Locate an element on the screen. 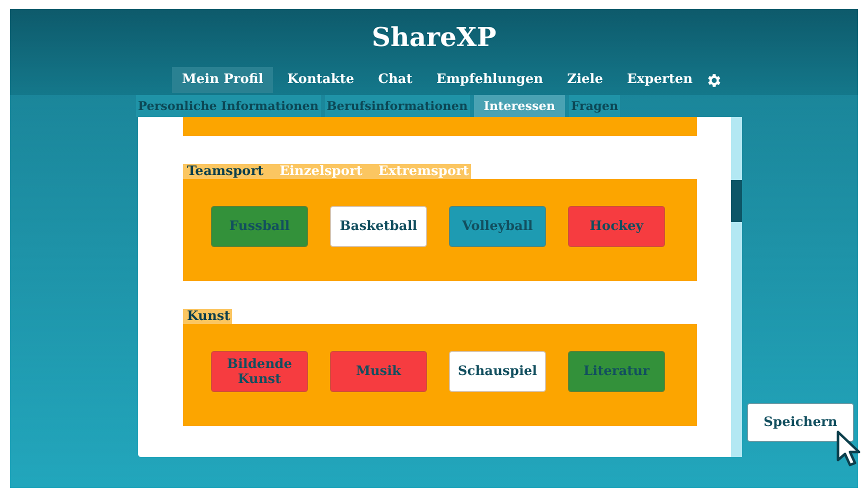 The height and width of the screenshot is (491, 862). sub-tab: Fragen is located at coordinates (594, 106).